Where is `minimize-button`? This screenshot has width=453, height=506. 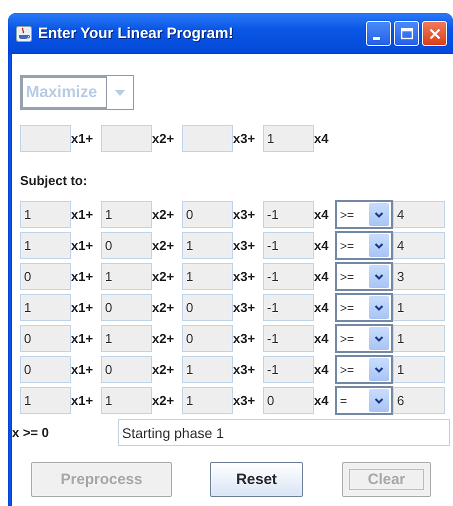
minimize-button is located at coordinates (378, 33).